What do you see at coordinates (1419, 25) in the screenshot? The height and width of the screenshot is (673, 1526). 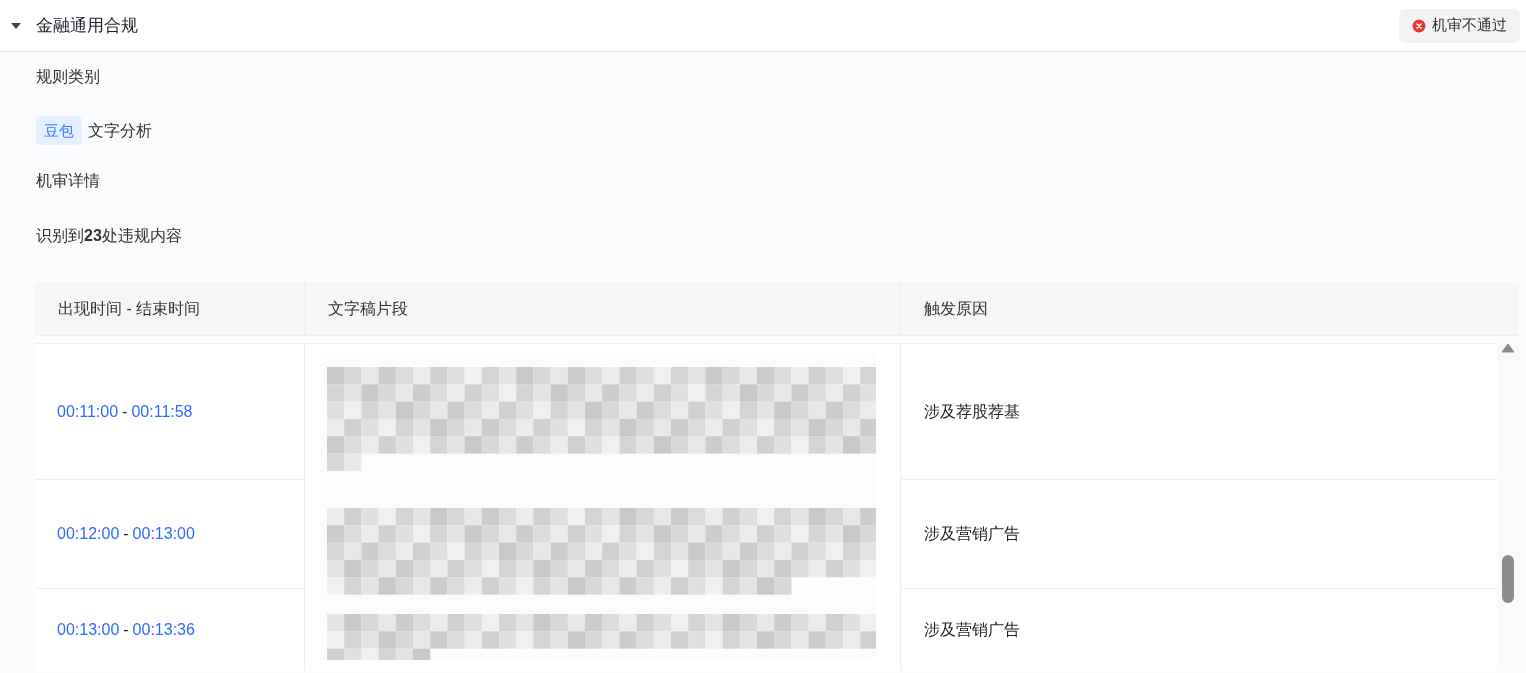 I see `error-icon` at bounding box center [1419, 25].